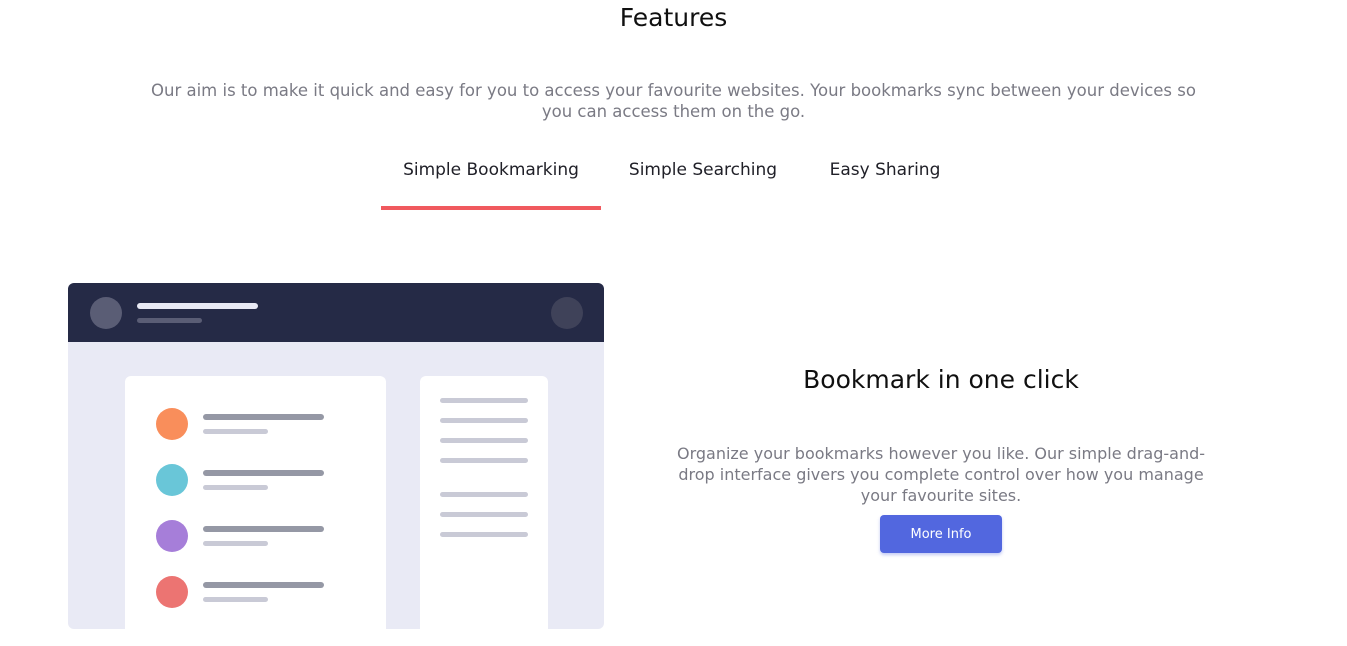 The width and height of the screenshot is (1347, 646). I want to click on illustration-header, so click(336, 312).